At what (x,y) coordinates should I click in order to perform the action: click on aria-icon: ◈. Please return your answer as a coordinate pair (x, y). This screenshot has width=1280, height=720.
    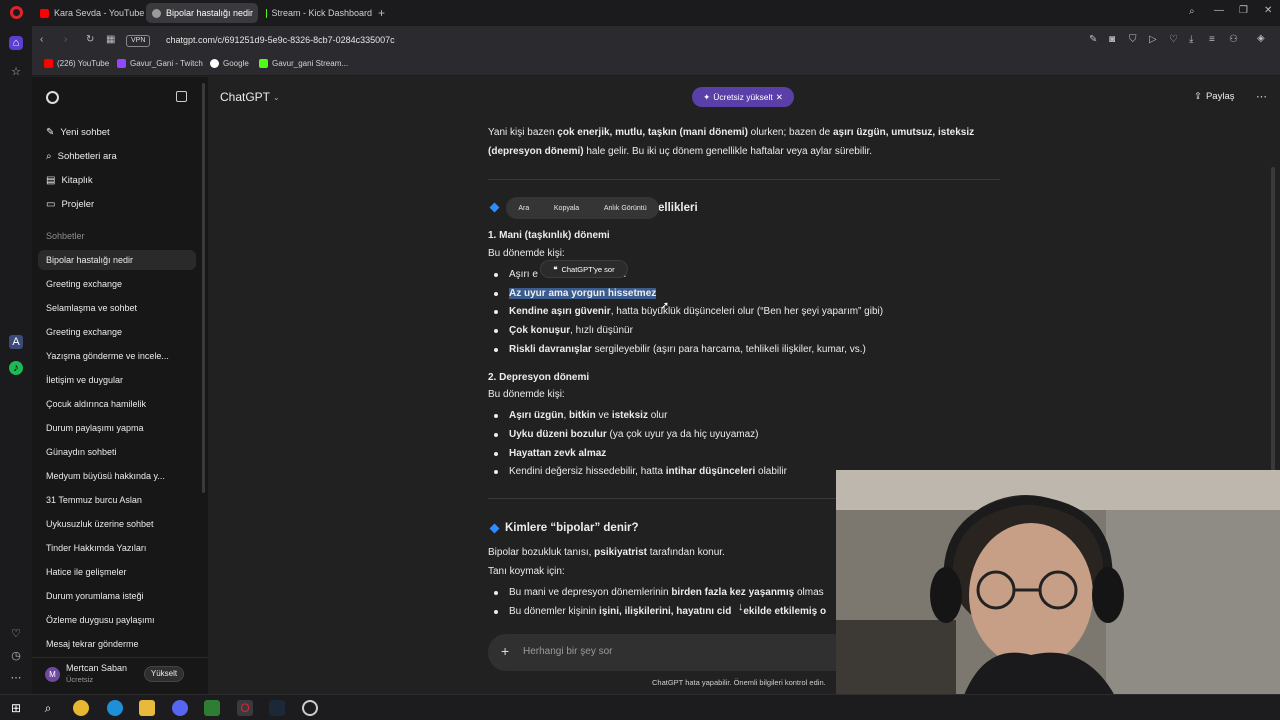
    Looking at the image, I should click on (1261, 38).